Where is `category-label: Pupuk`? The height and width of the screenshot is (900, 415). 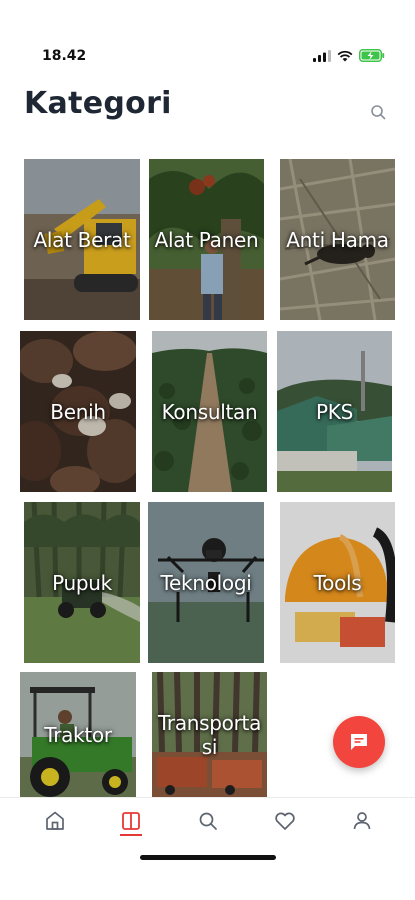 category-label: Pupuk is located at coordinates (82, 582).